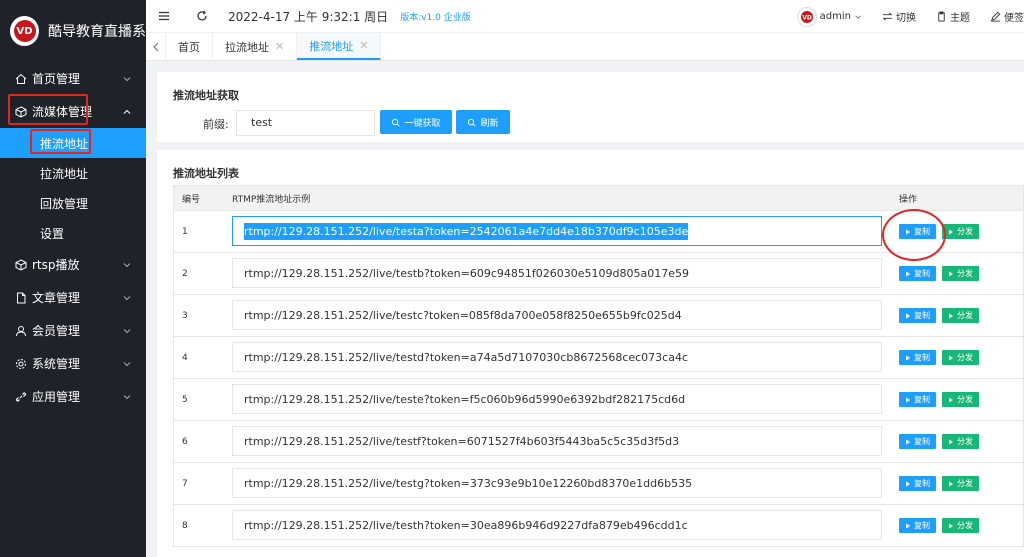 The image size is (1024, 557). Describe the element at coordinates (396, 122) in the screenshot. I see `search-icon` at that location.